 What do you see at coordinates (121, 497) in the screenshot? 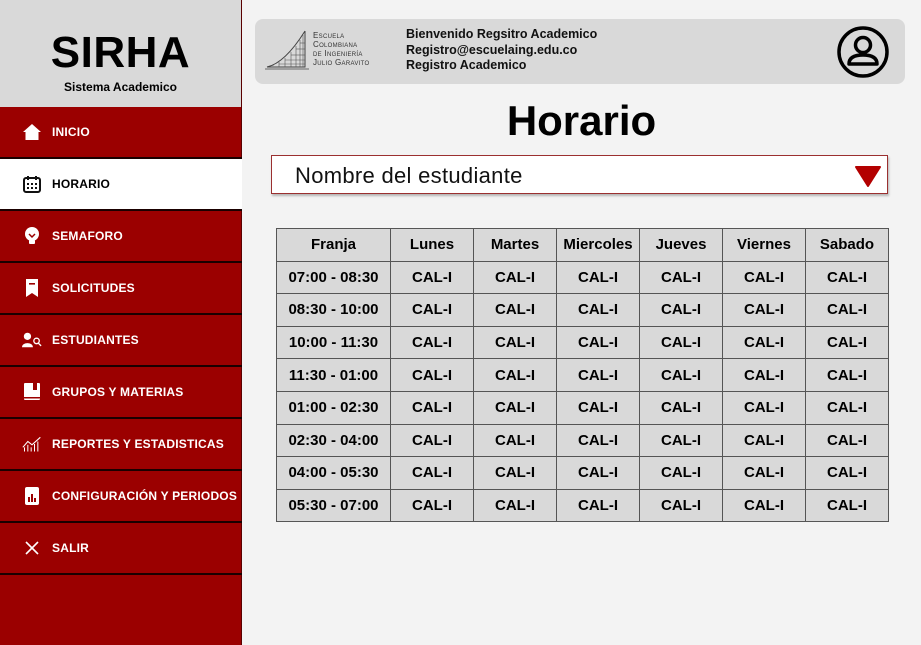
I see `sidebar-item-configuracion: CONFIGURACIÓN Y PERIODOS` at bounding box center [121, 497].